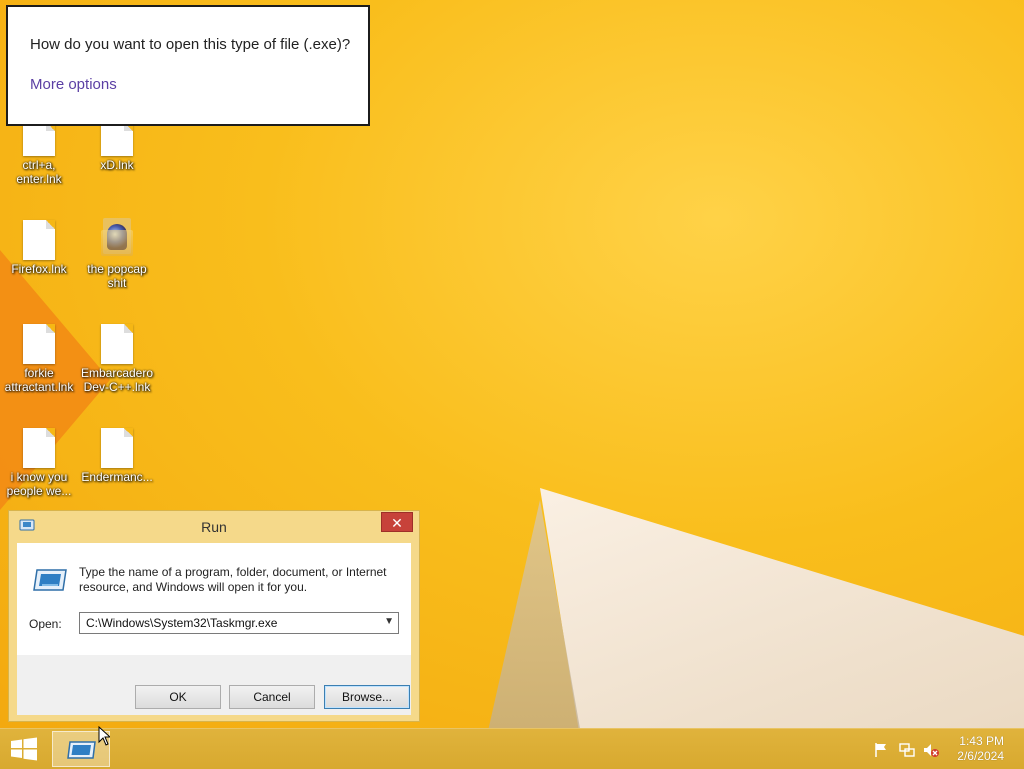  I want to click on run-titlebar: Run ✕, so click(214, 526).